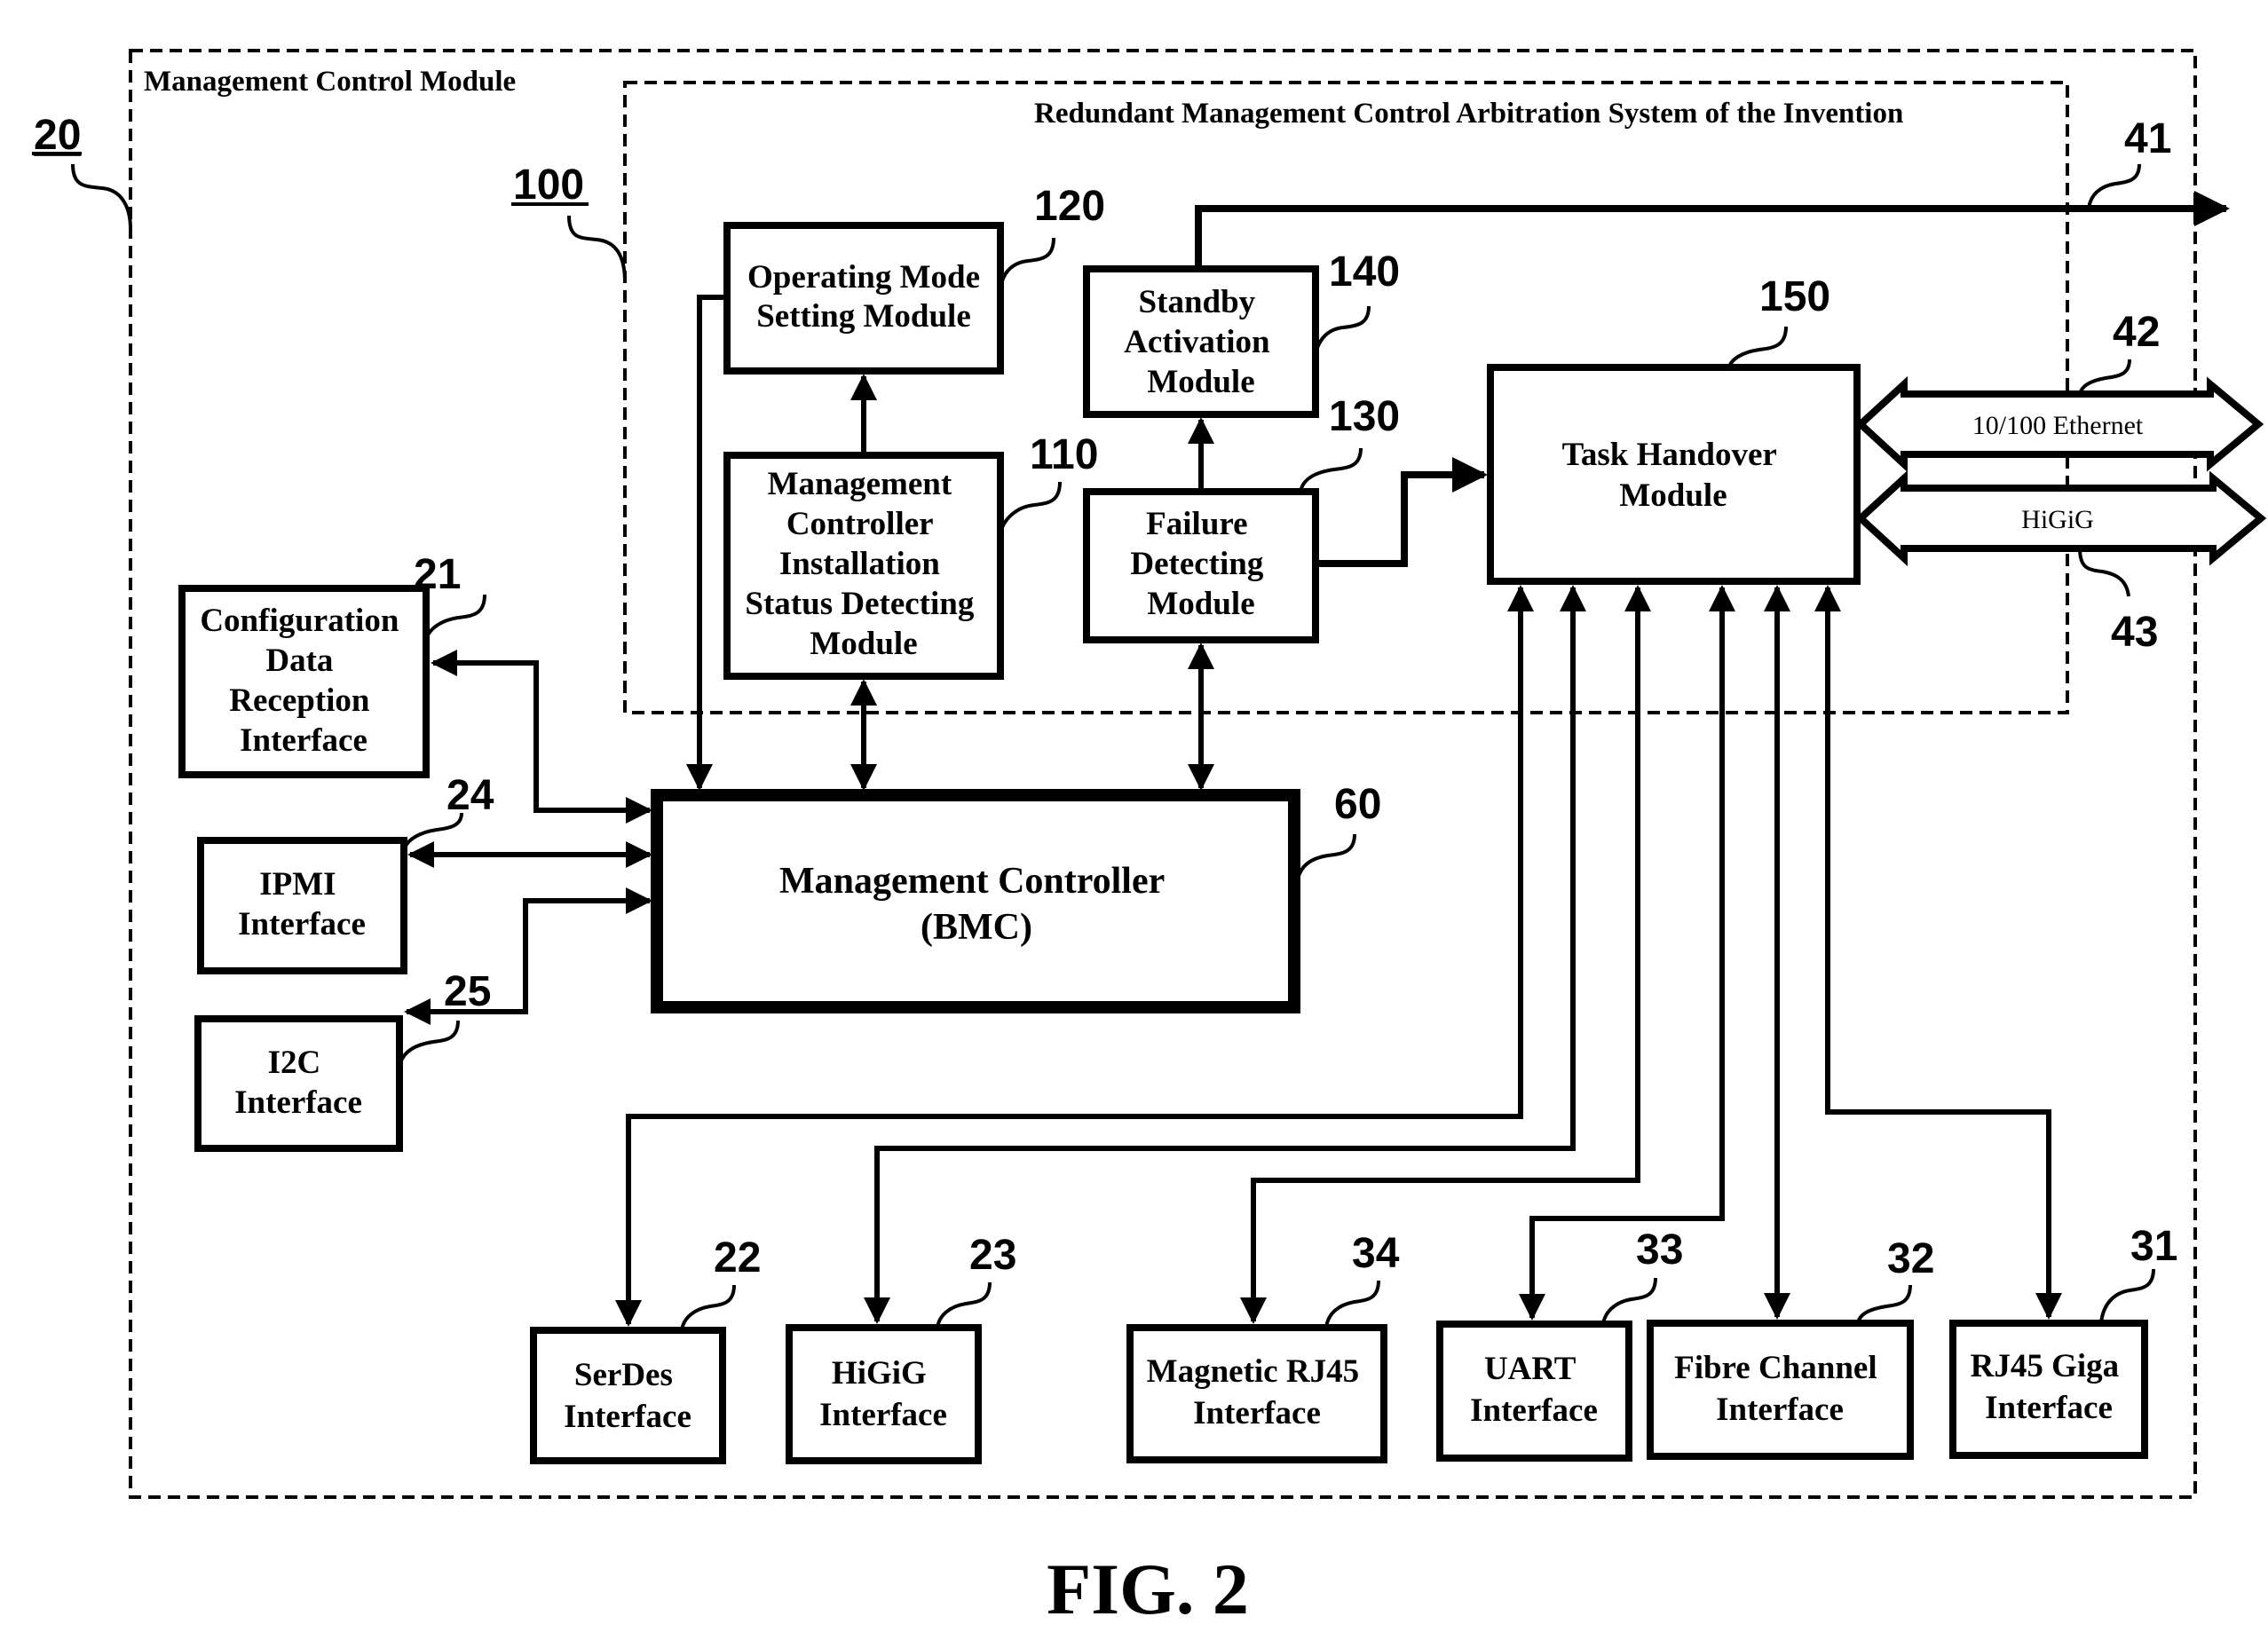 This screenshot has height=1648, width=2268. Describe the element at coordinates (1794, 296) in the screenshot. I see `ref-150: 150` at that location.